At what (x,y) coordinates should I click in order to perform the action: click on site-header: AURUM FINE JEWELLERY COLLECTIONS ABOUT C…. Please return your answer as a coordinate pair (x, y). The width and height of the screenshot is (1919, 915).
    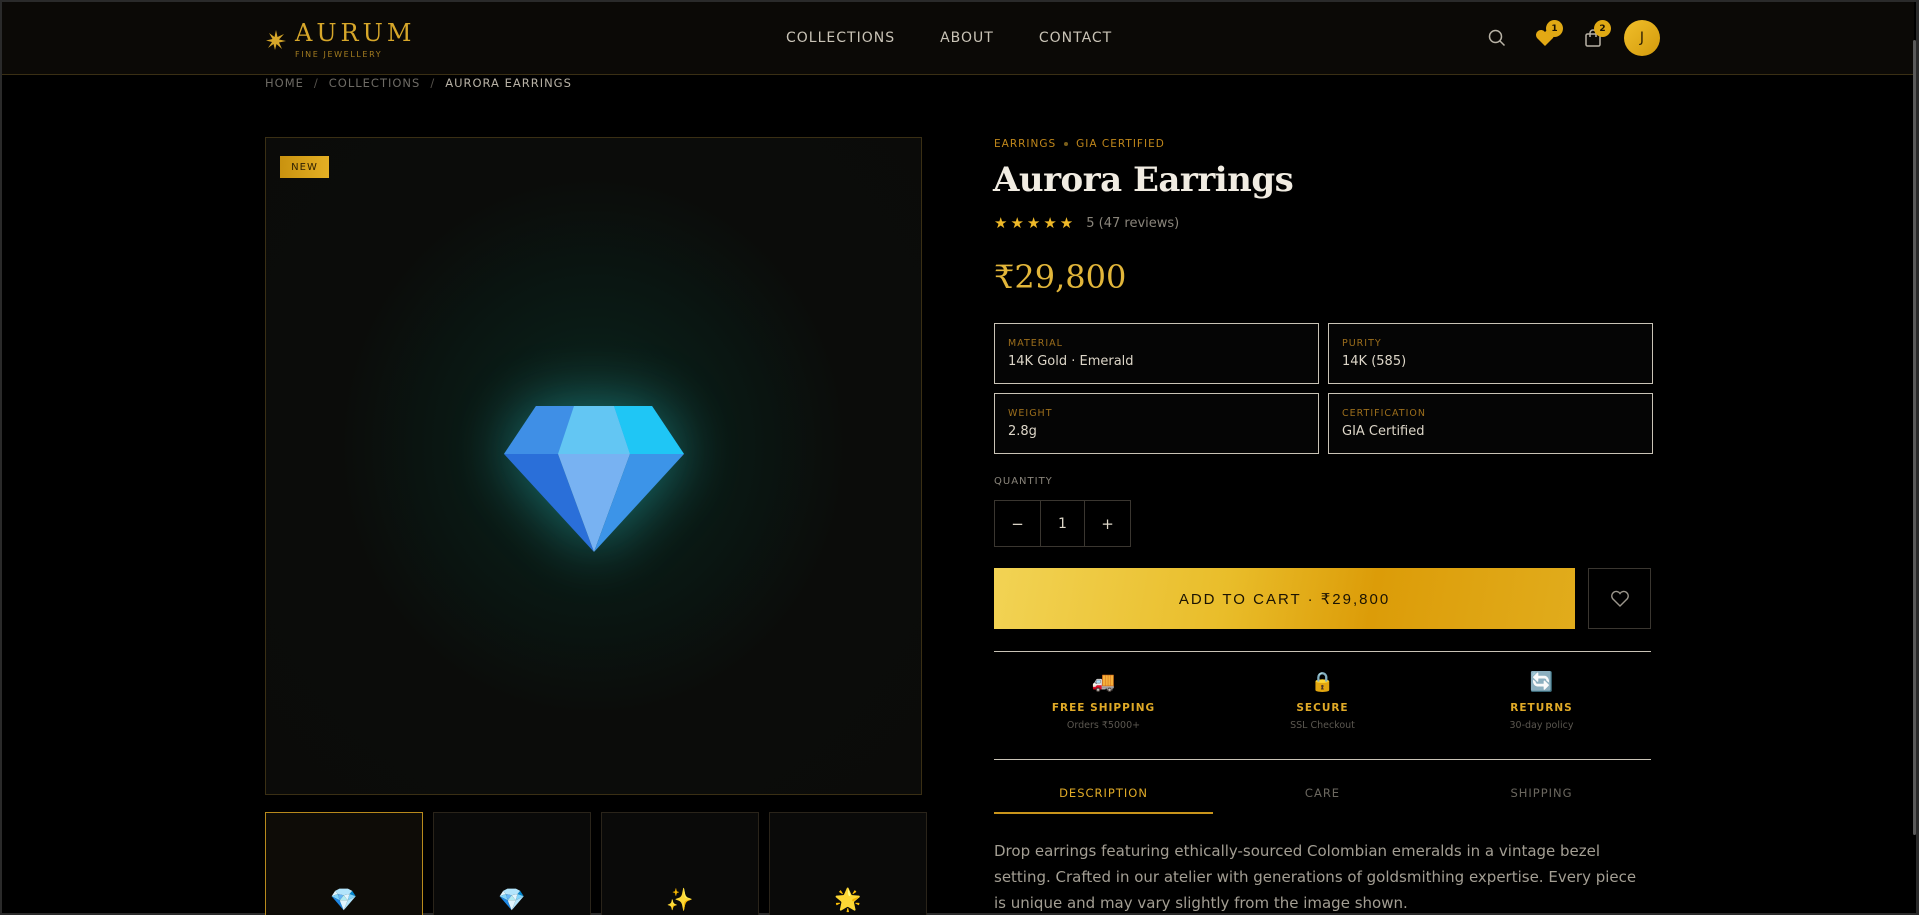
    Looking at the image, I should click on (958, 38).